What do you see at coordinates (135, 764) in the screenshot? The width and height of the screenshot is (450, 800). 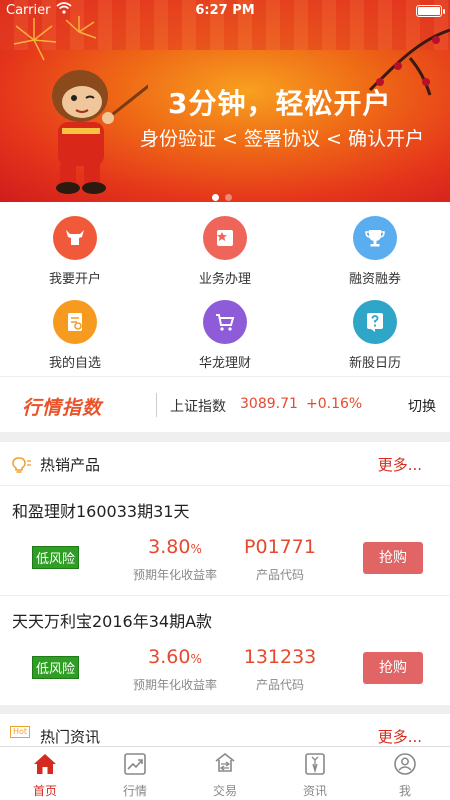 I see `chart-icon` at bounding box center [135, 764].